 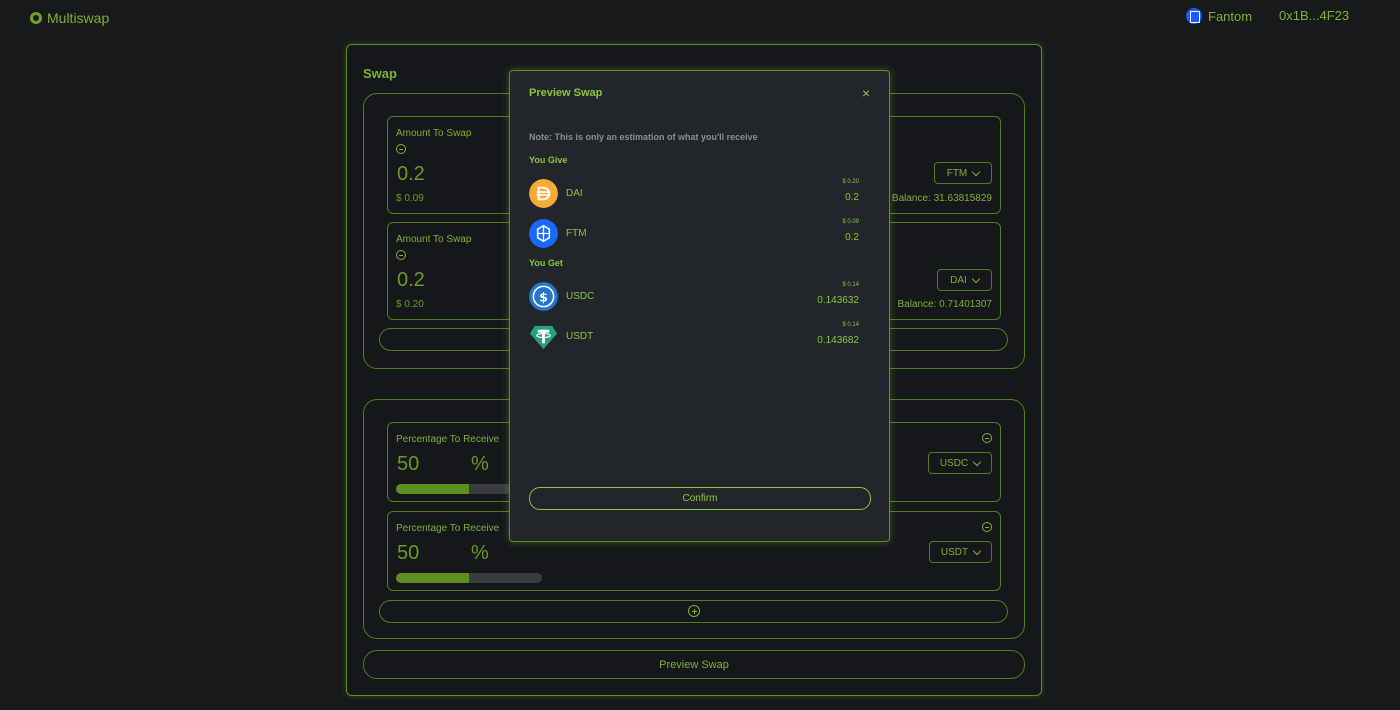 I want to click on ftm-icon, so click(x=543, y=233).